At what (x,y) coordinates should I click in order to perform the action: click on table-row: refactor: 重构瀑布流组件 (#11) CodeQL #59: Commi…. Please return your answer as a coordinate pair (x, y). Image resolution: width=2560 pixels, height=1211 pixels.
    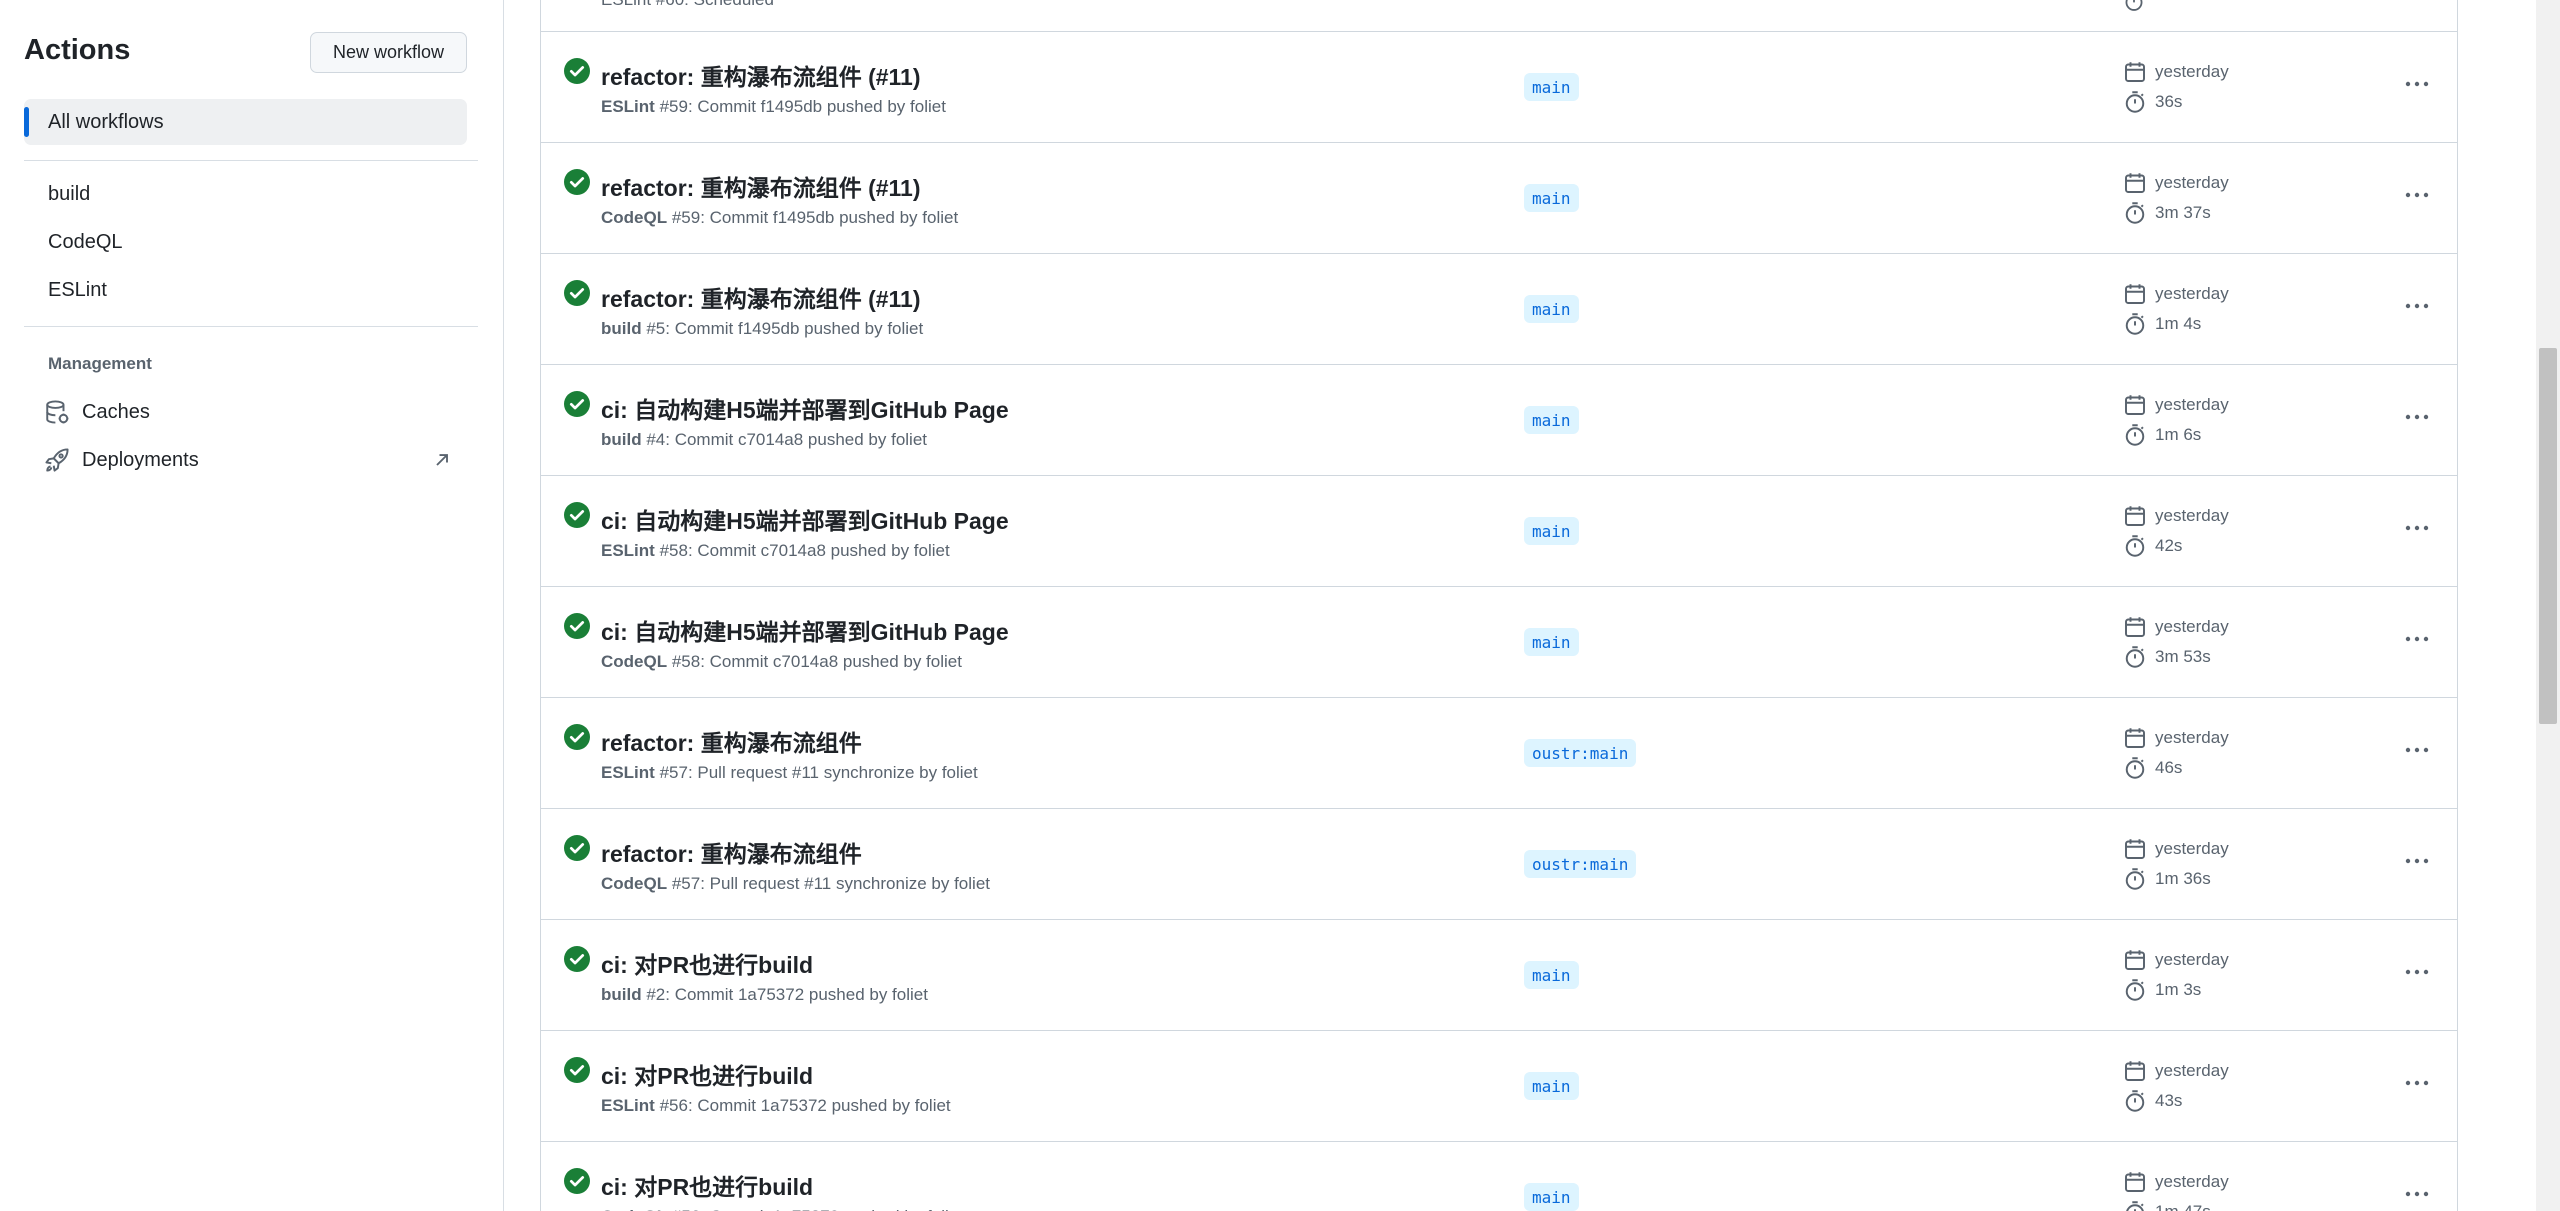
    Looking at the image, I should click on (1499, 198).